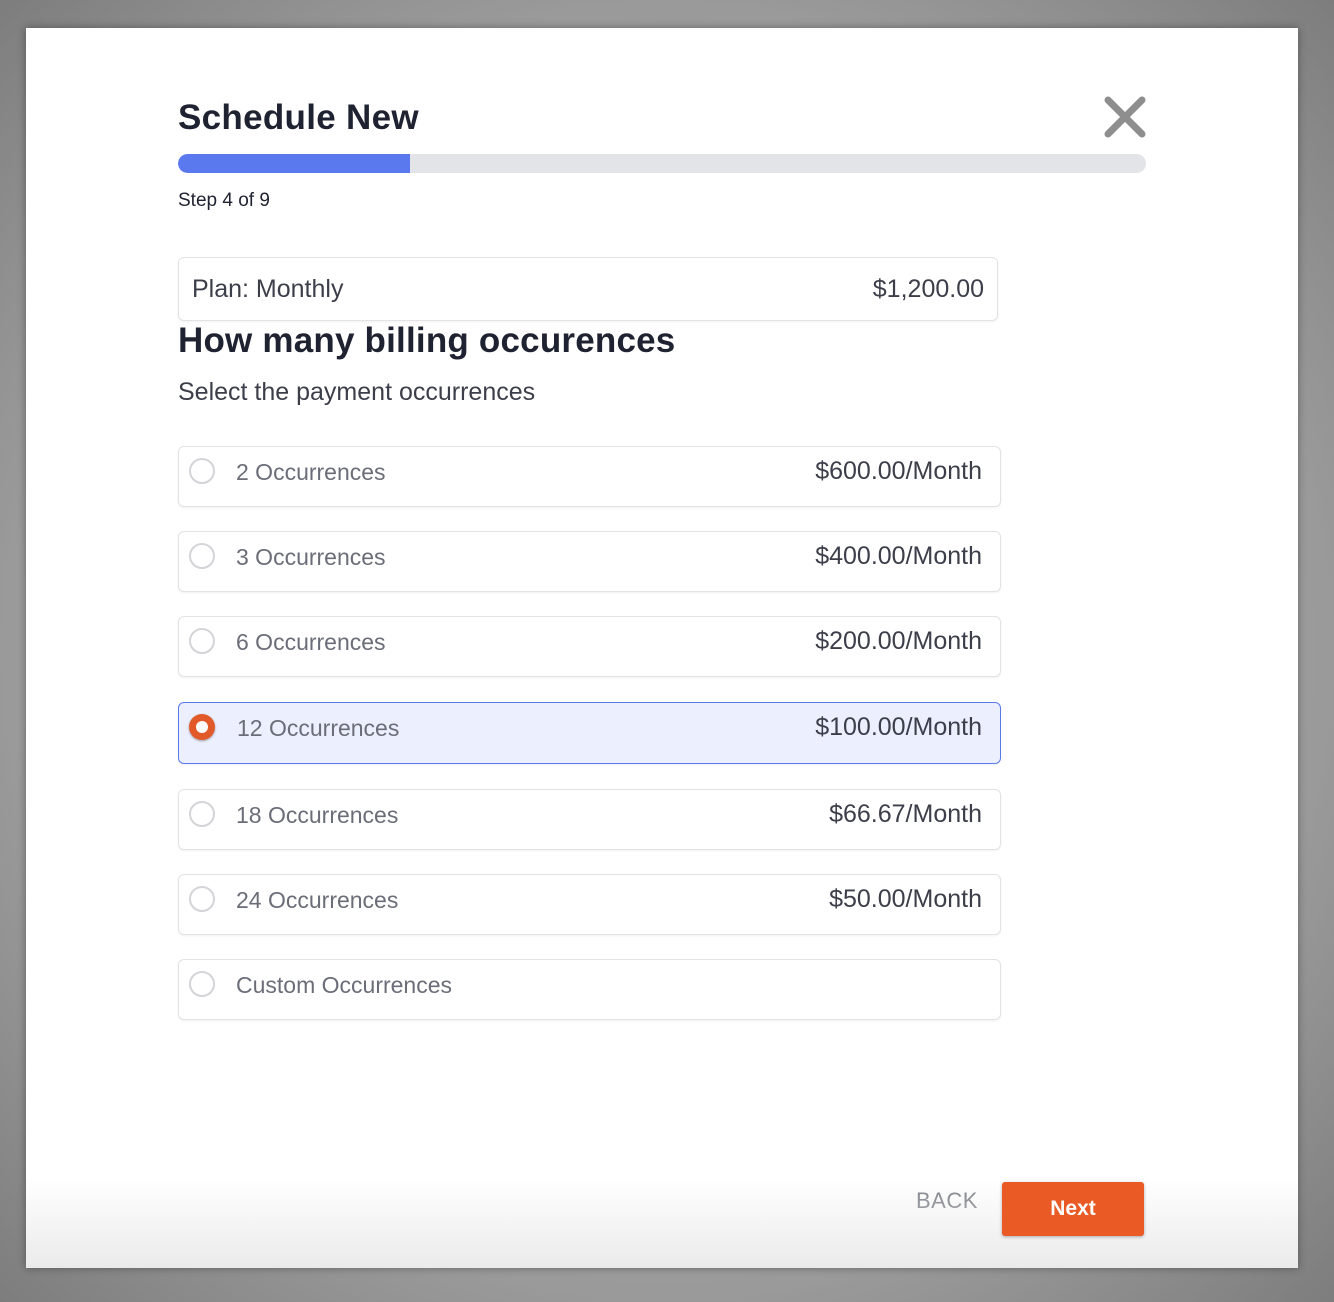  I want to click on option-label: 12 Occurrences, so click(318, 728).